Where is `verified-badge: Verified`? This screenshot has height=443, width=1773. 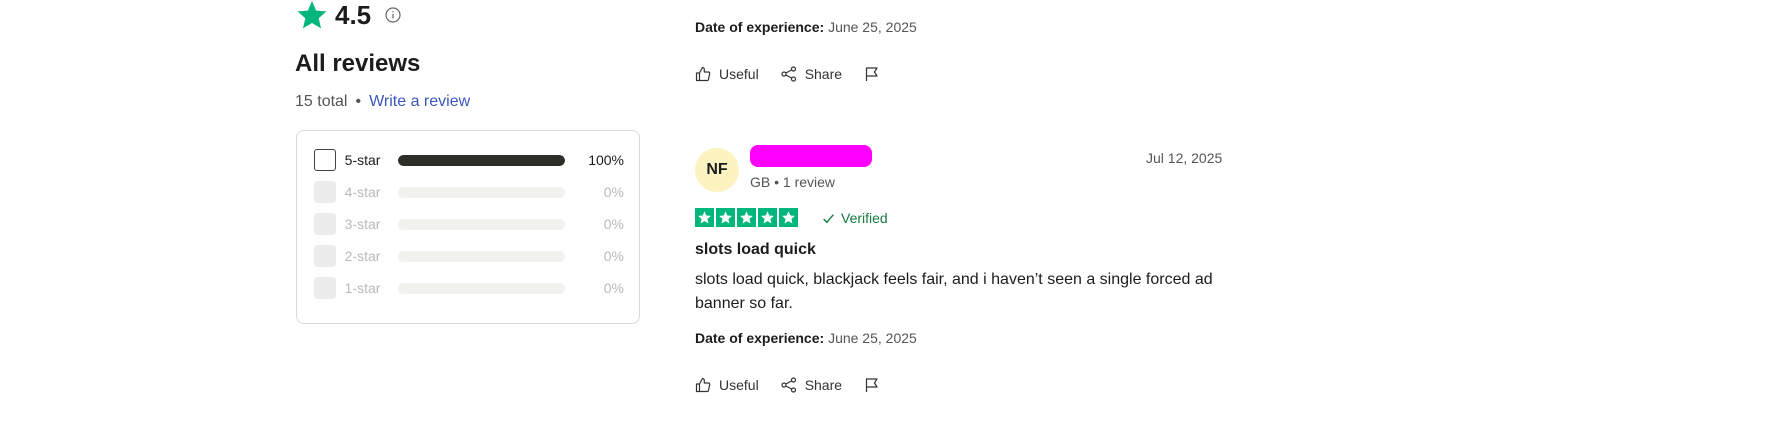
verified-badge: Verified is located at coordinates (855, 218).